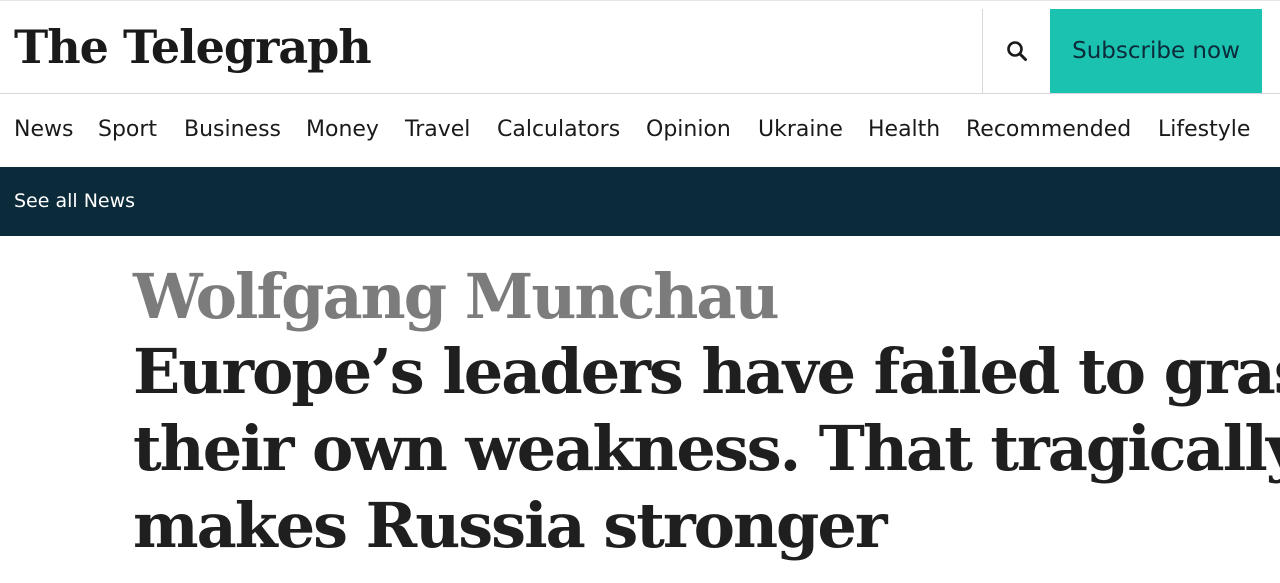 This screenshot has width=1280, height=583. I want to click on nav-item-travel: Travel, so click(437, 130).